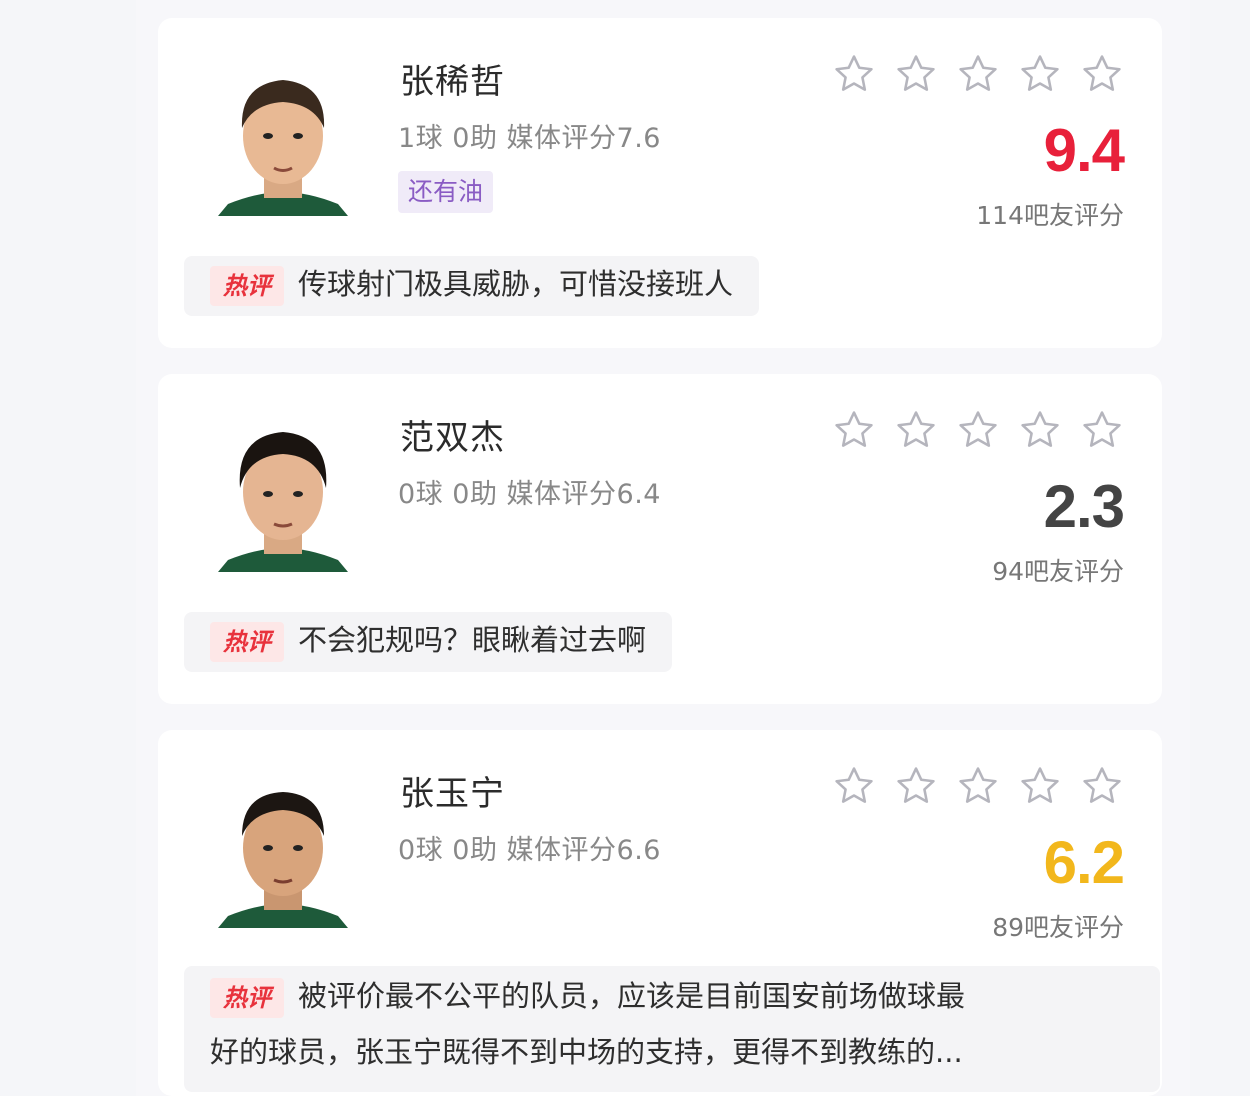 The image size is (1250, 1096). I want to click on fan-score: 9.4, so click(1084, 150).